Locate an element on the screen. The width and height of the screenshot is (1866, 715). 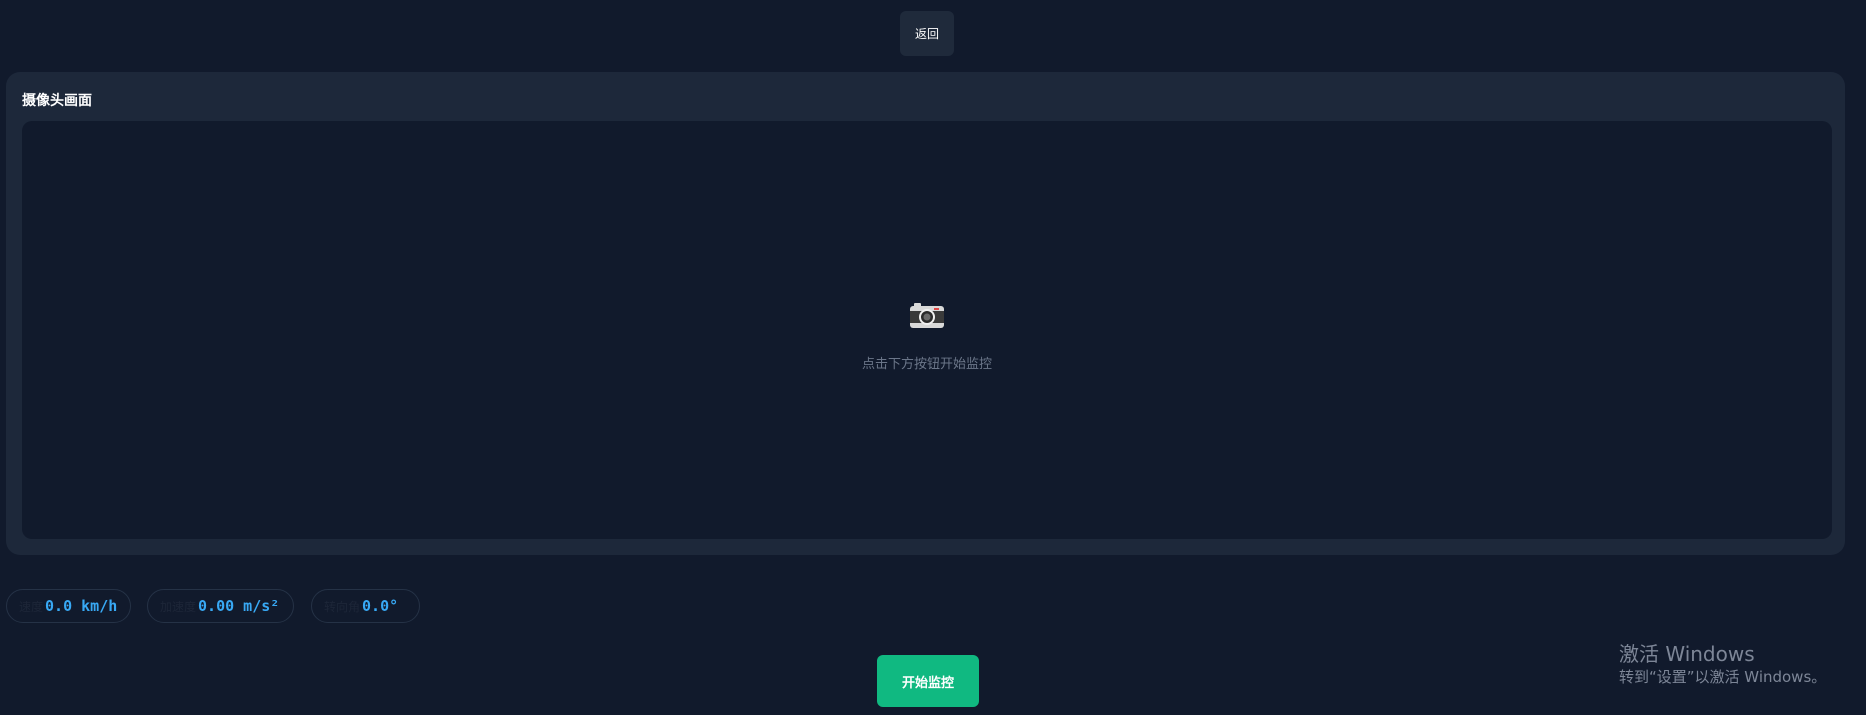
acceleration-readout: 加速度 0.00 m/s² is located at coordinates (220, 606).